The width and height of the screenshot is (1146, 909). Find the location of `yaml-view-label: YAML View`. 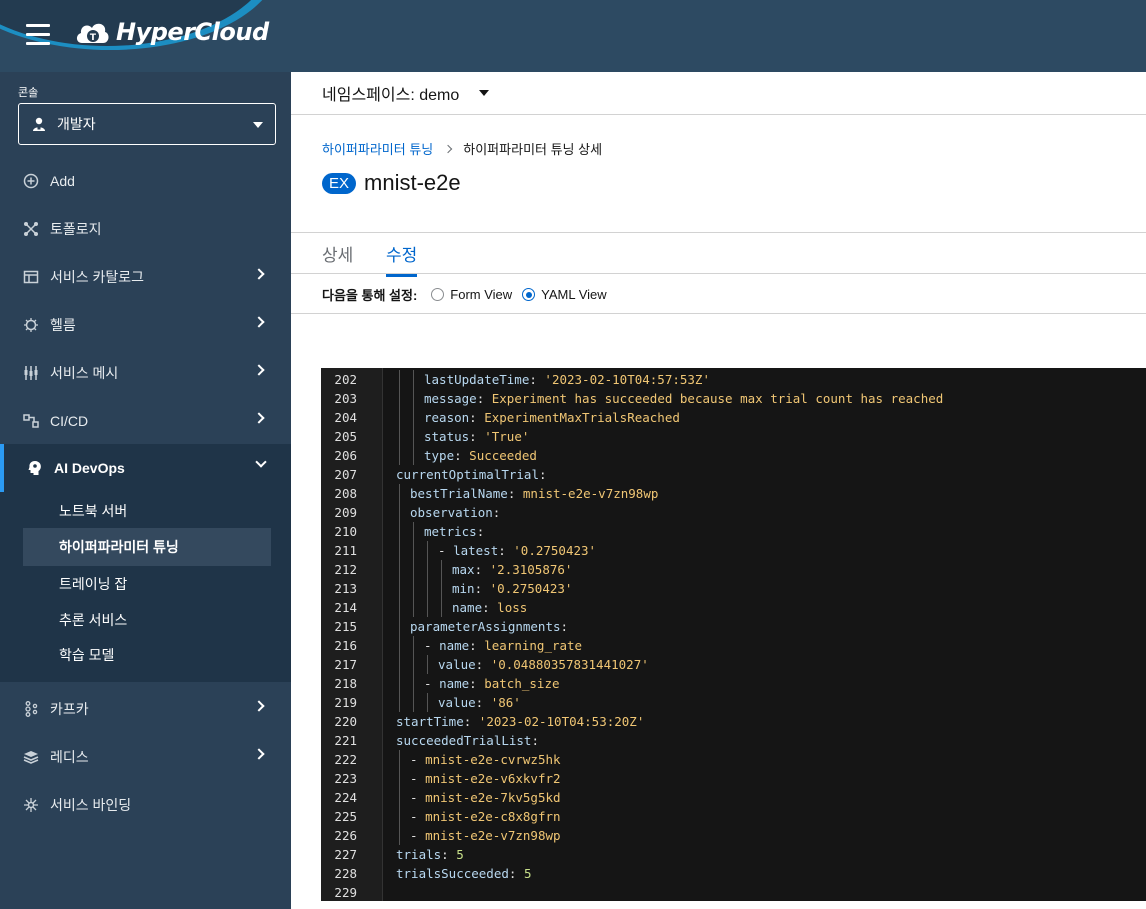

yaml-view-label: YAML View is located at coordinates (574, 294).